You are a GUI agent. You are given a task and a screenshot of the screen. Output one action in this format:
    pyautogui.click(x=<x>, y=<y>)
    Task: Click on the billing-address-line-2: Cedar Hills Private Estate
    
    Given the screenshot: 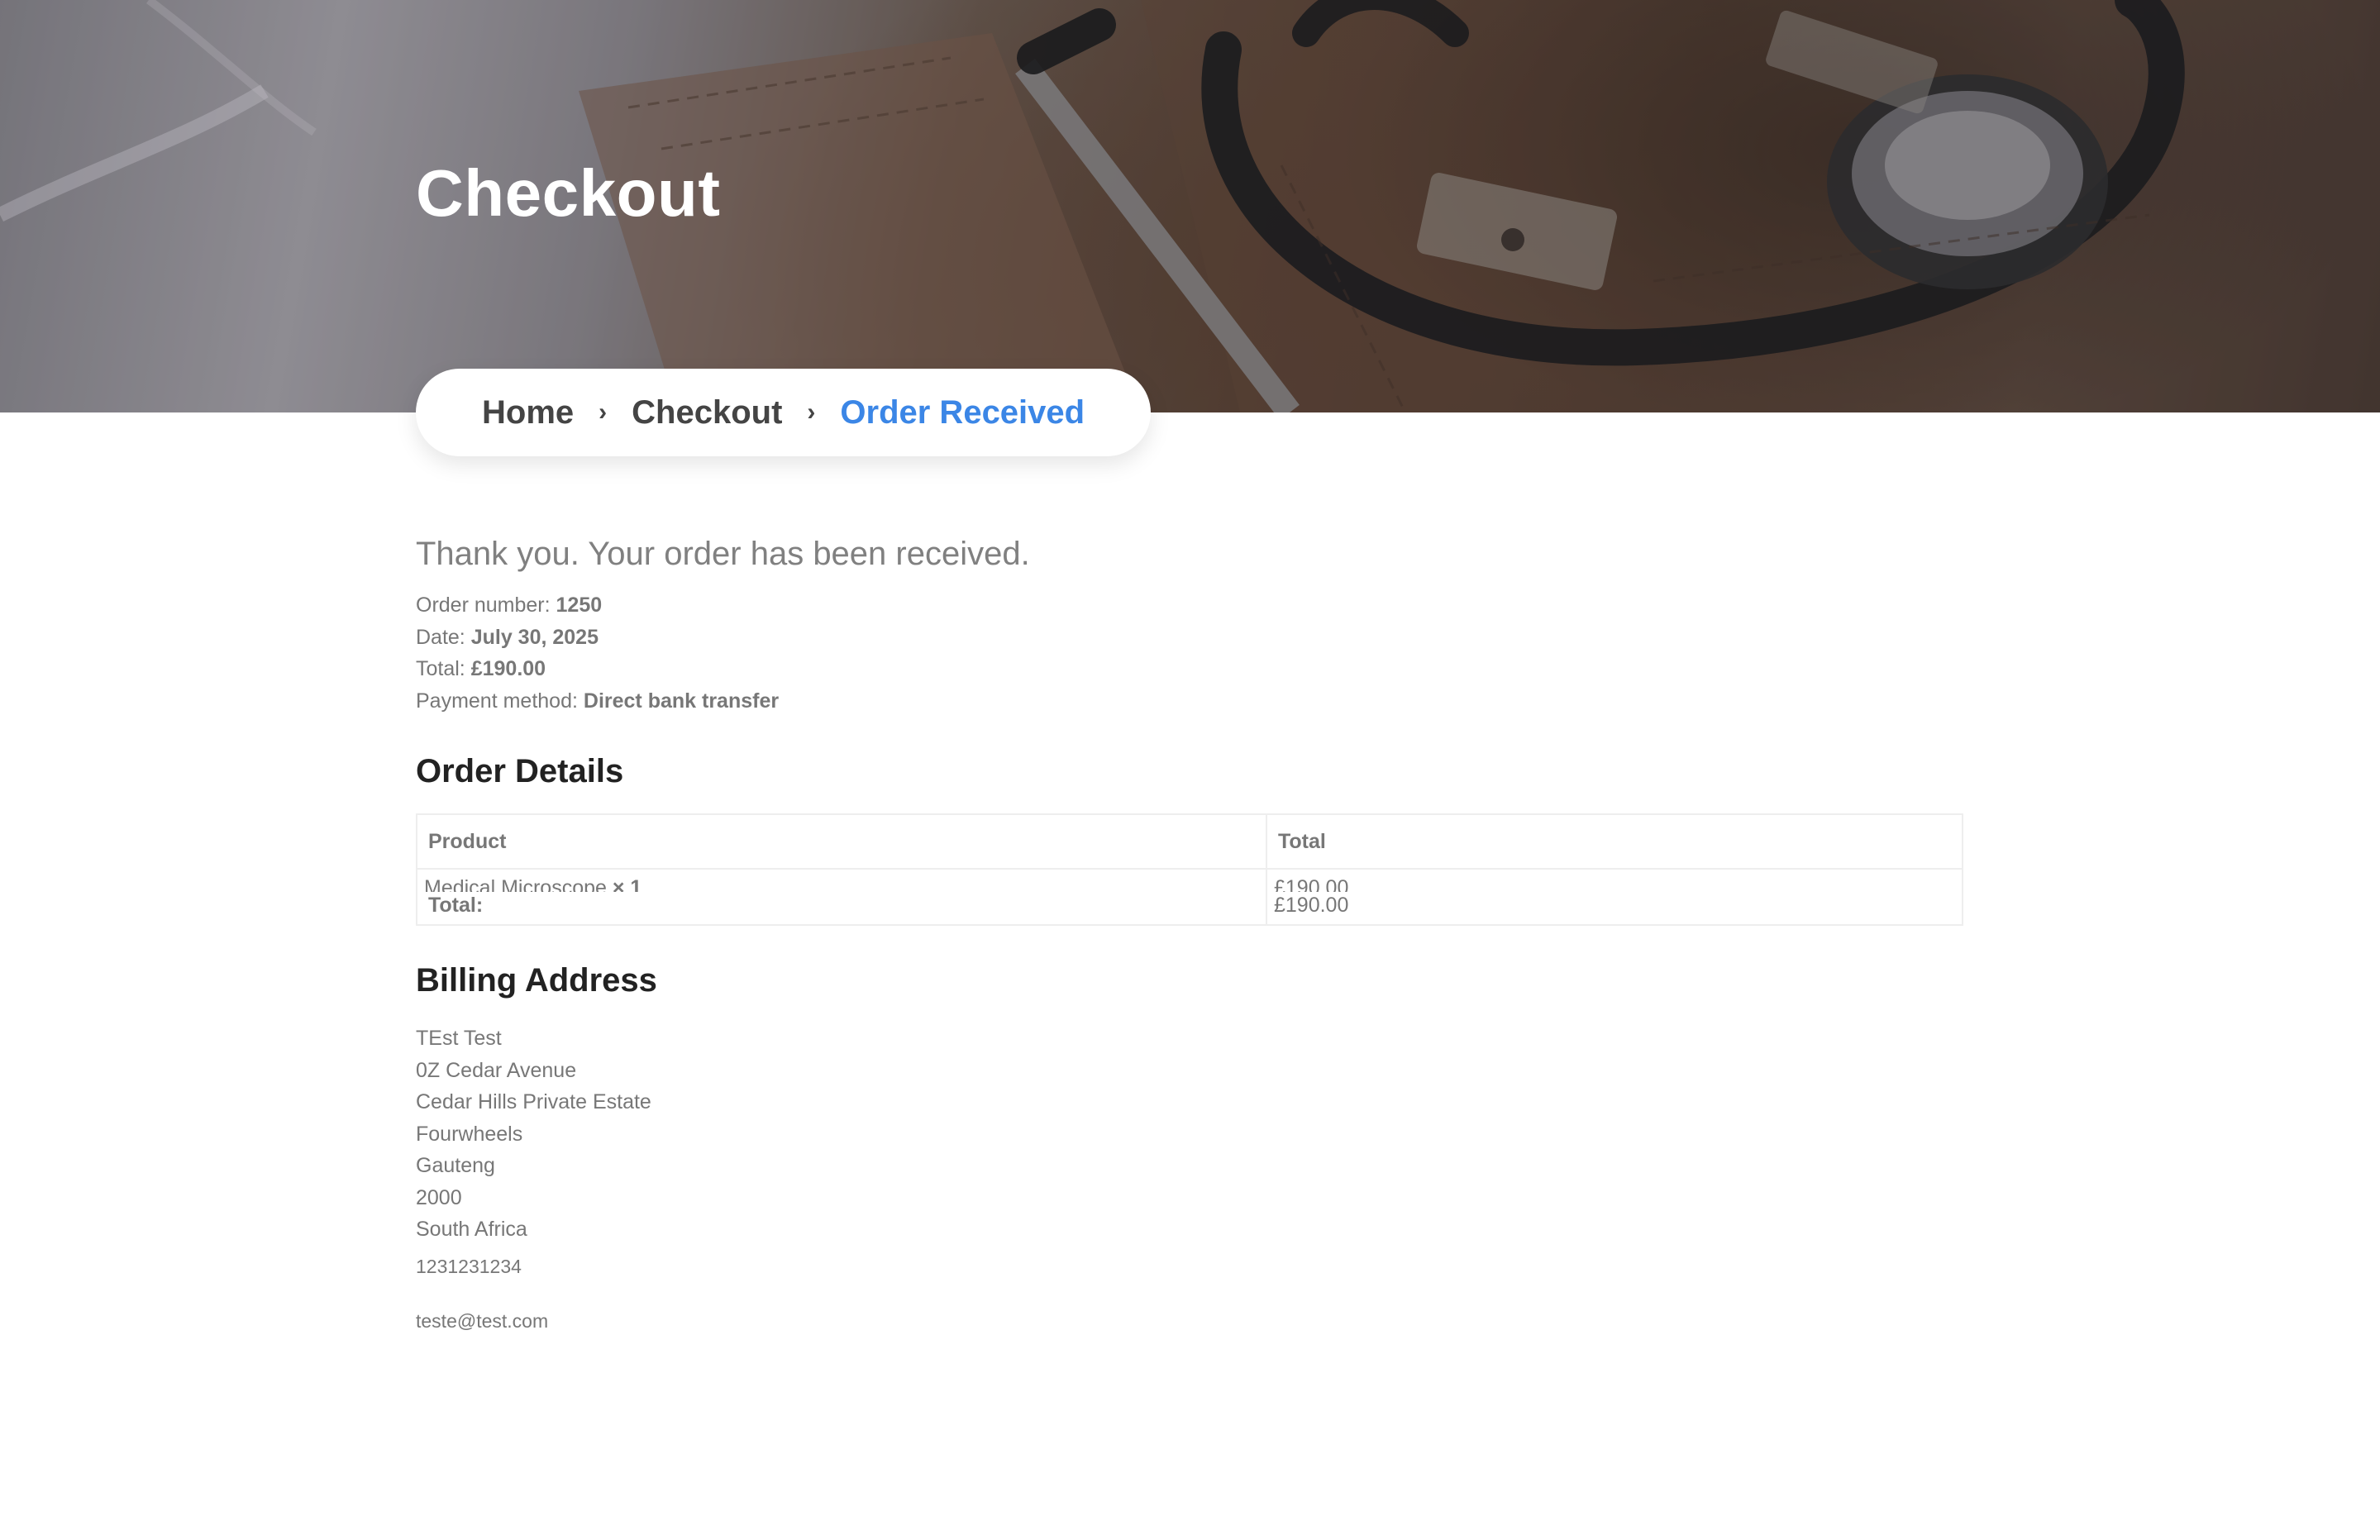 What is the action you would take?
    pyautogui.click(x=533, y=1101)
    